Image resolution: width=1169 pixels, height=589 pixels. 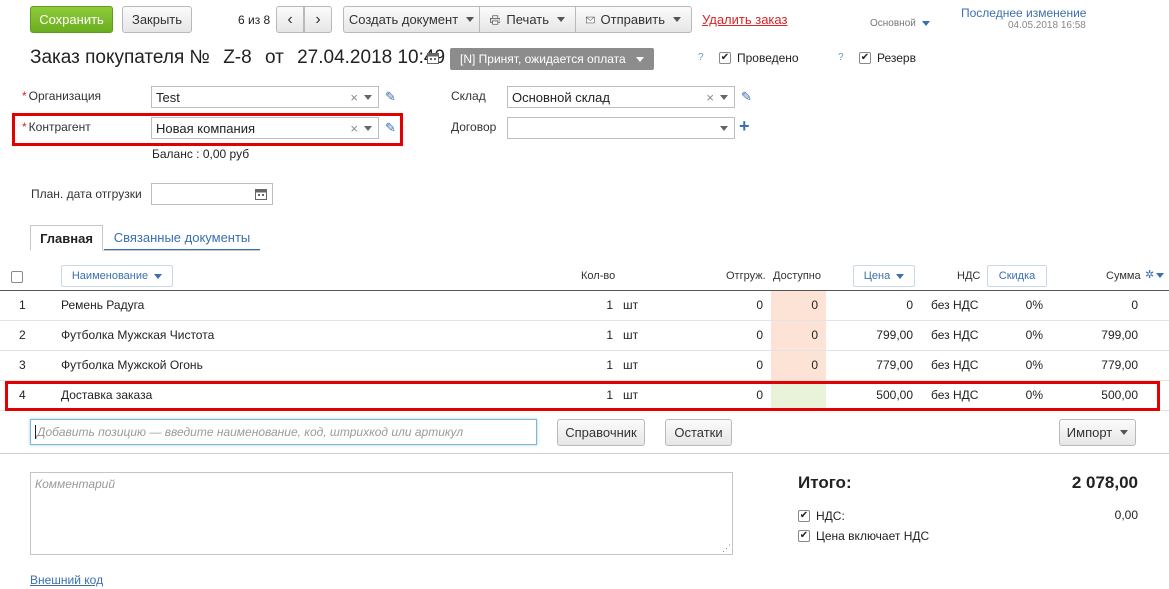 I want to click on chevron-right-icon: ›, so click(x=318, y=19).